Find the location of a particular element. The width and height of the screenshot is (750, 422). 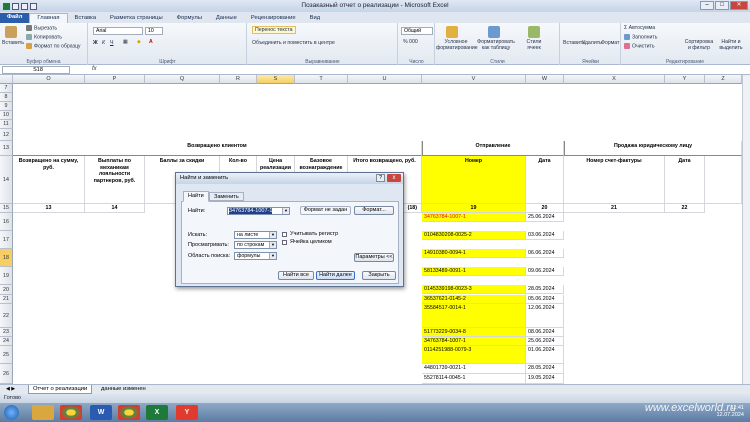

cell-styles-button: Стили ячеек is located at coordinates (534, 45).